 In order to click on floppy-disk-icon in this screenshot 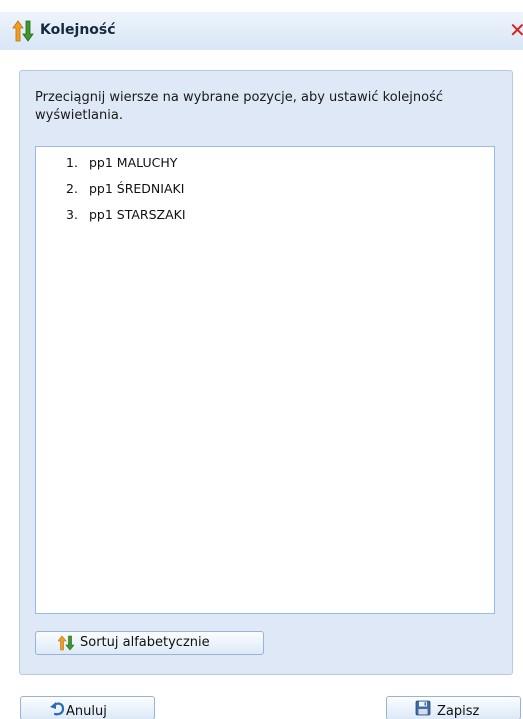, I will do `click(423, 708)`.